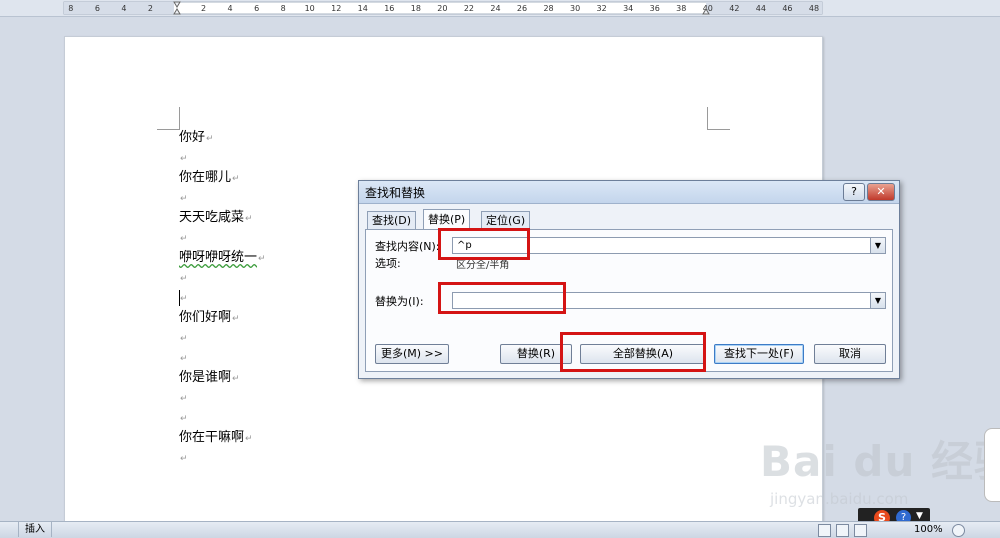  I want to click on ruler-tick-label: 16, so click(389, 8).